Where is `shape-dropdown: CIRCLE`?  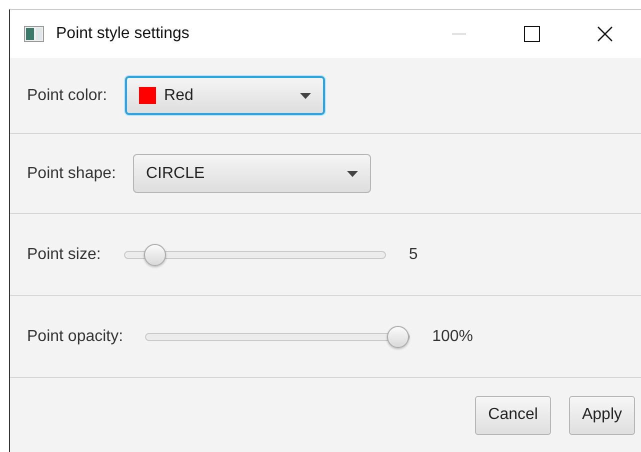
shape-dropdown: CIRCLE is located at coordinates (251, 173).